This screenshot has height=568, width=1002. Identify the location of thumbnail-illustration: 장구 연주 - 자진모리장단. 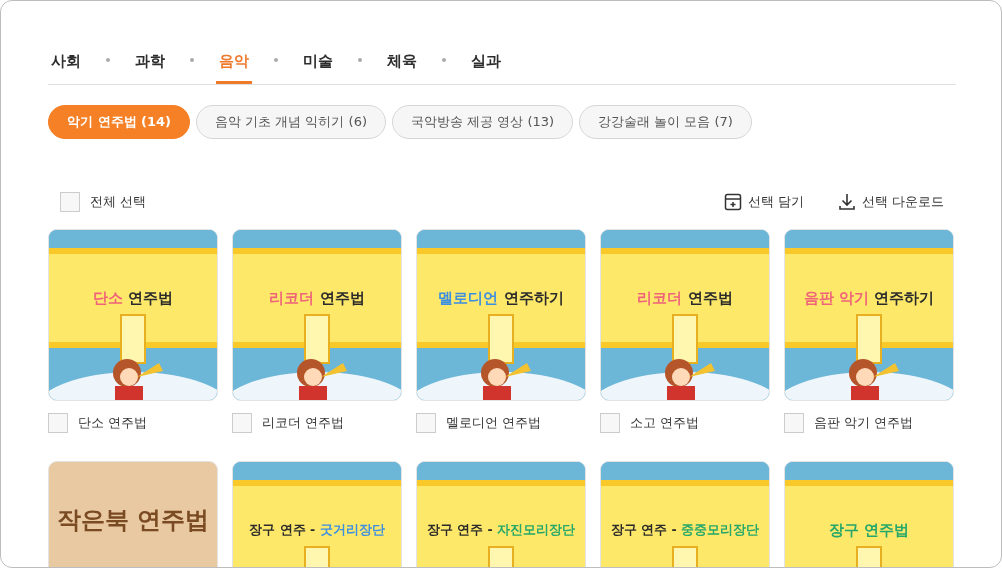
(501, 514).